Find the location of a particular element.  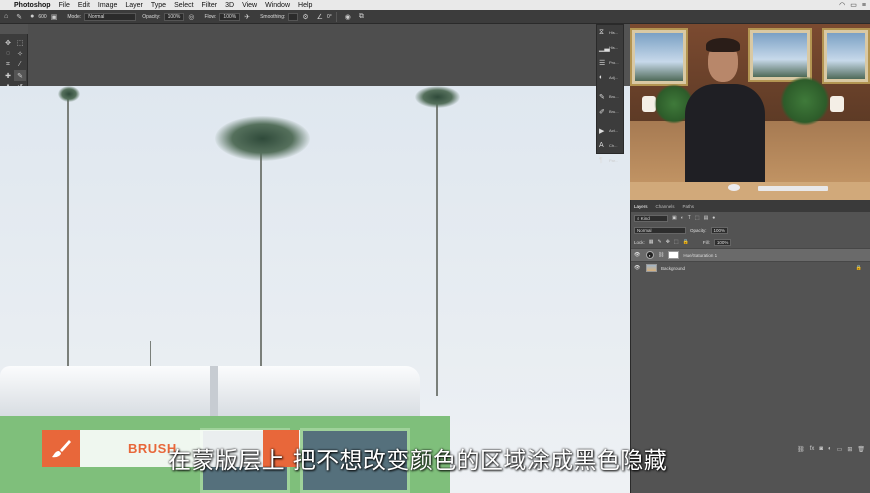

filter-kind-select: ⌕ Kind is located at coordinates (651, 218).